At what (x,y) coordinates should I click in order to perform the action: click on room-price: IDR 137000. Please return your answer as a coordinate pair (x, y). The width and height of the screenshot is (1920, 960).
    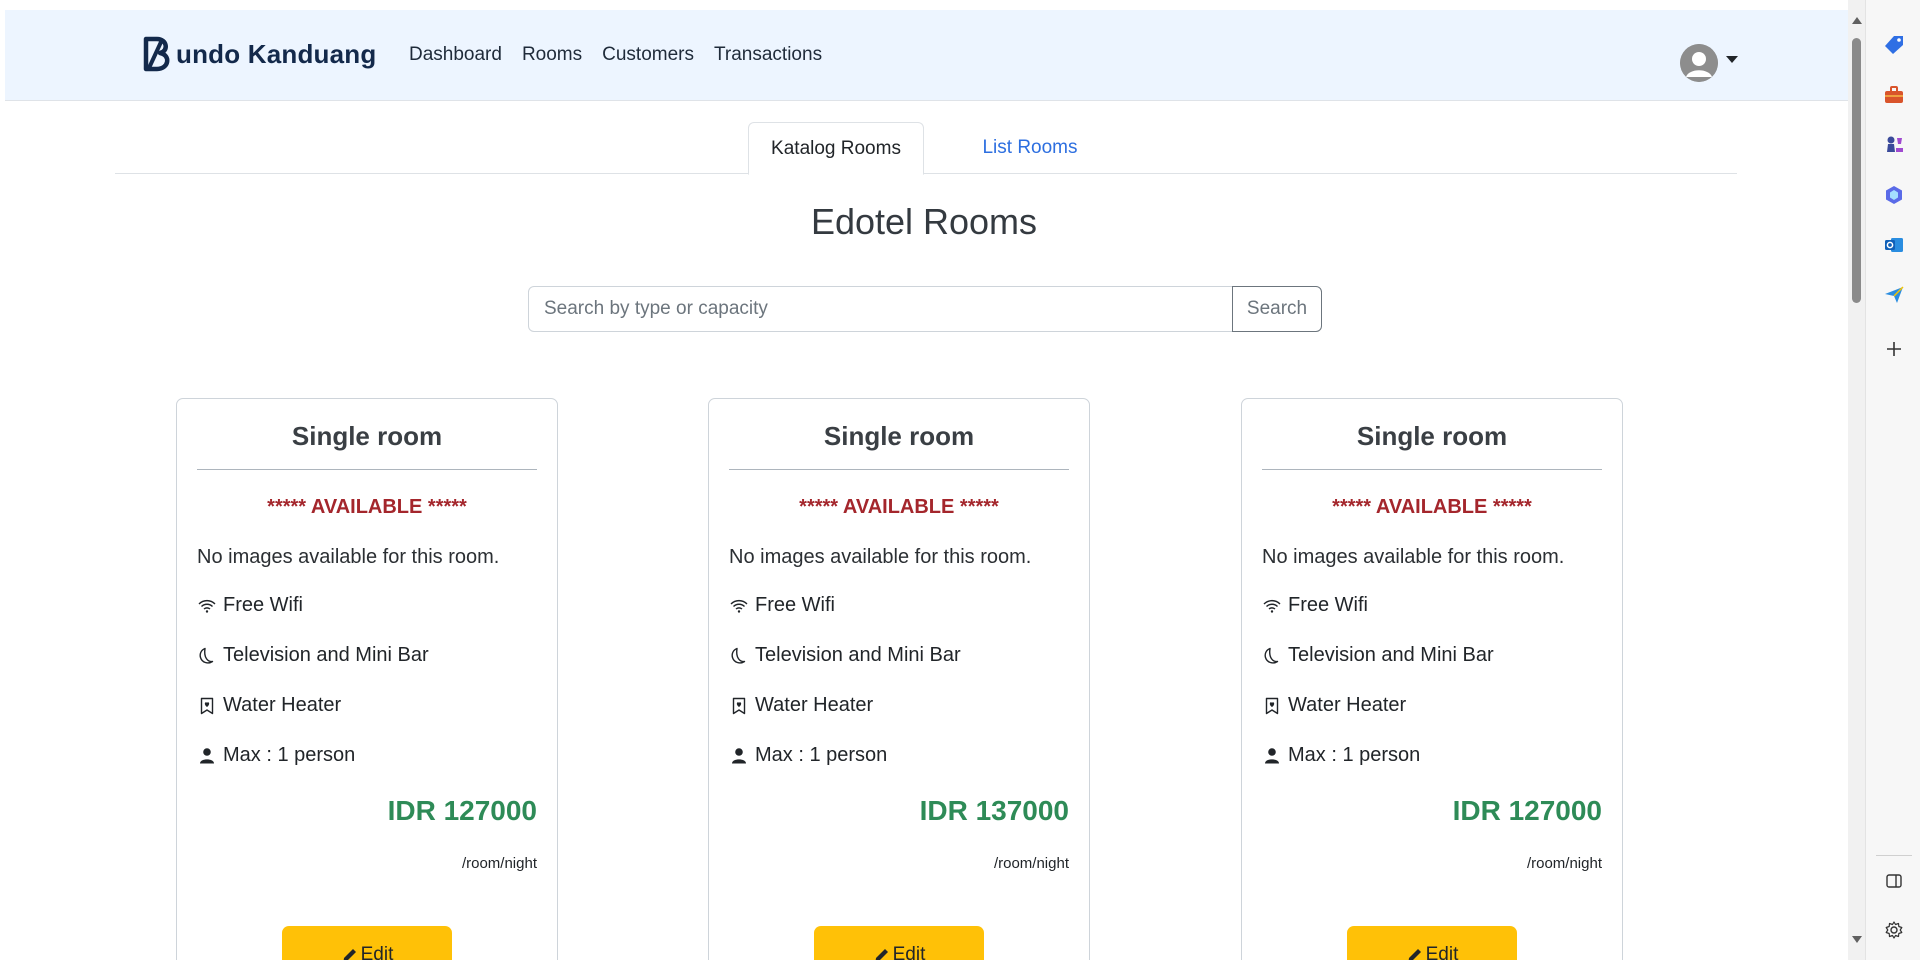
    Looking at the image, I should click on (994, 810).